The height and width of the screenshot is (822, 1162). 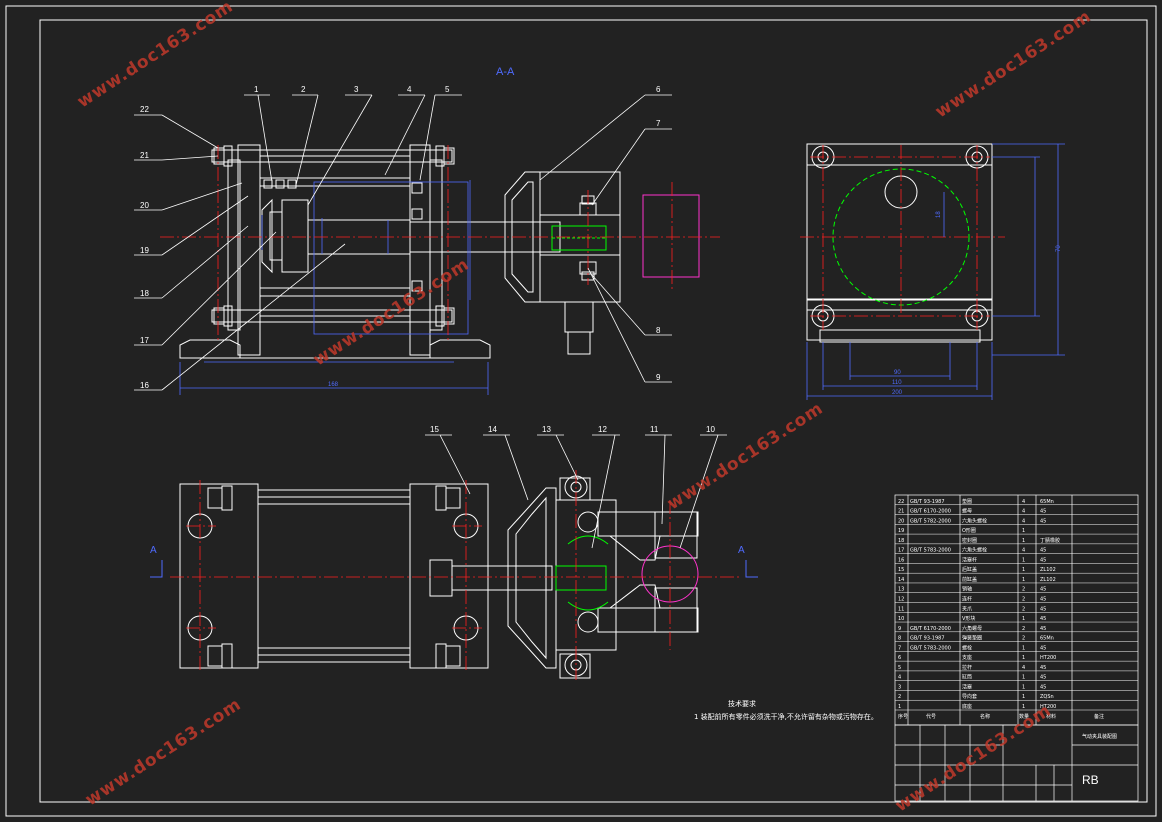 I want to click on bom-cell-no: 1, so click(x=899, y=707).